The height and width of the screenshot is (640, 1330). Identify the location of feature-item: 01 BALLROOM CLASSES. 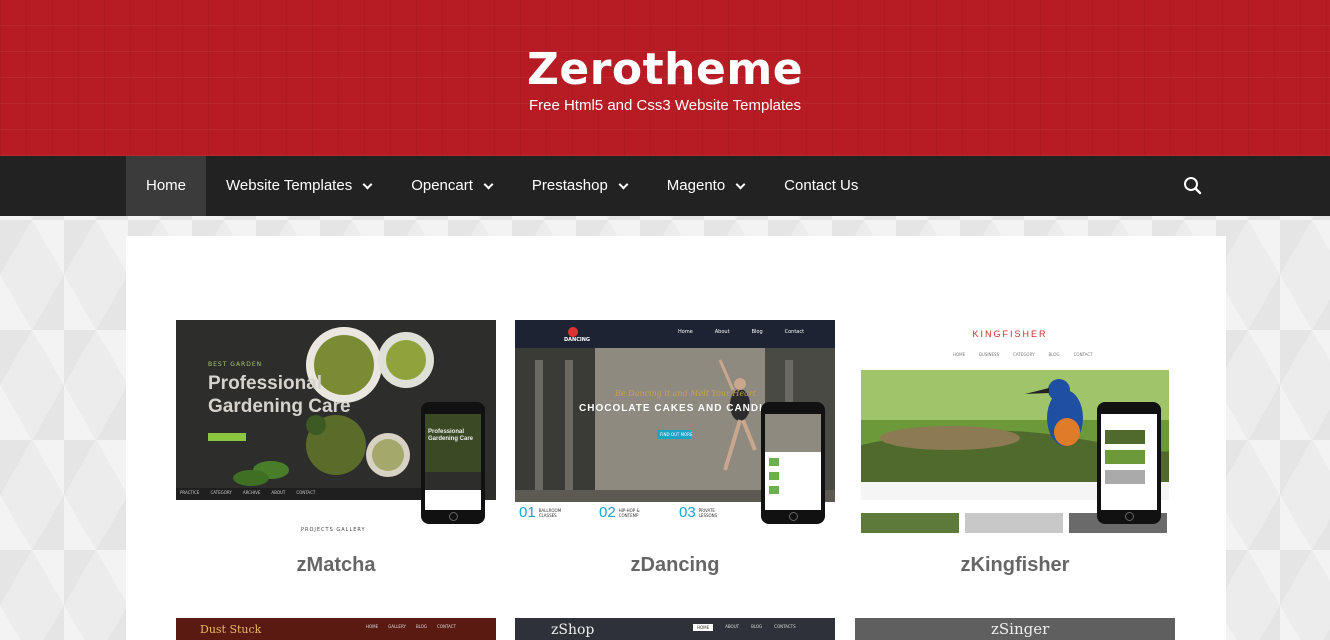
(555, 512).